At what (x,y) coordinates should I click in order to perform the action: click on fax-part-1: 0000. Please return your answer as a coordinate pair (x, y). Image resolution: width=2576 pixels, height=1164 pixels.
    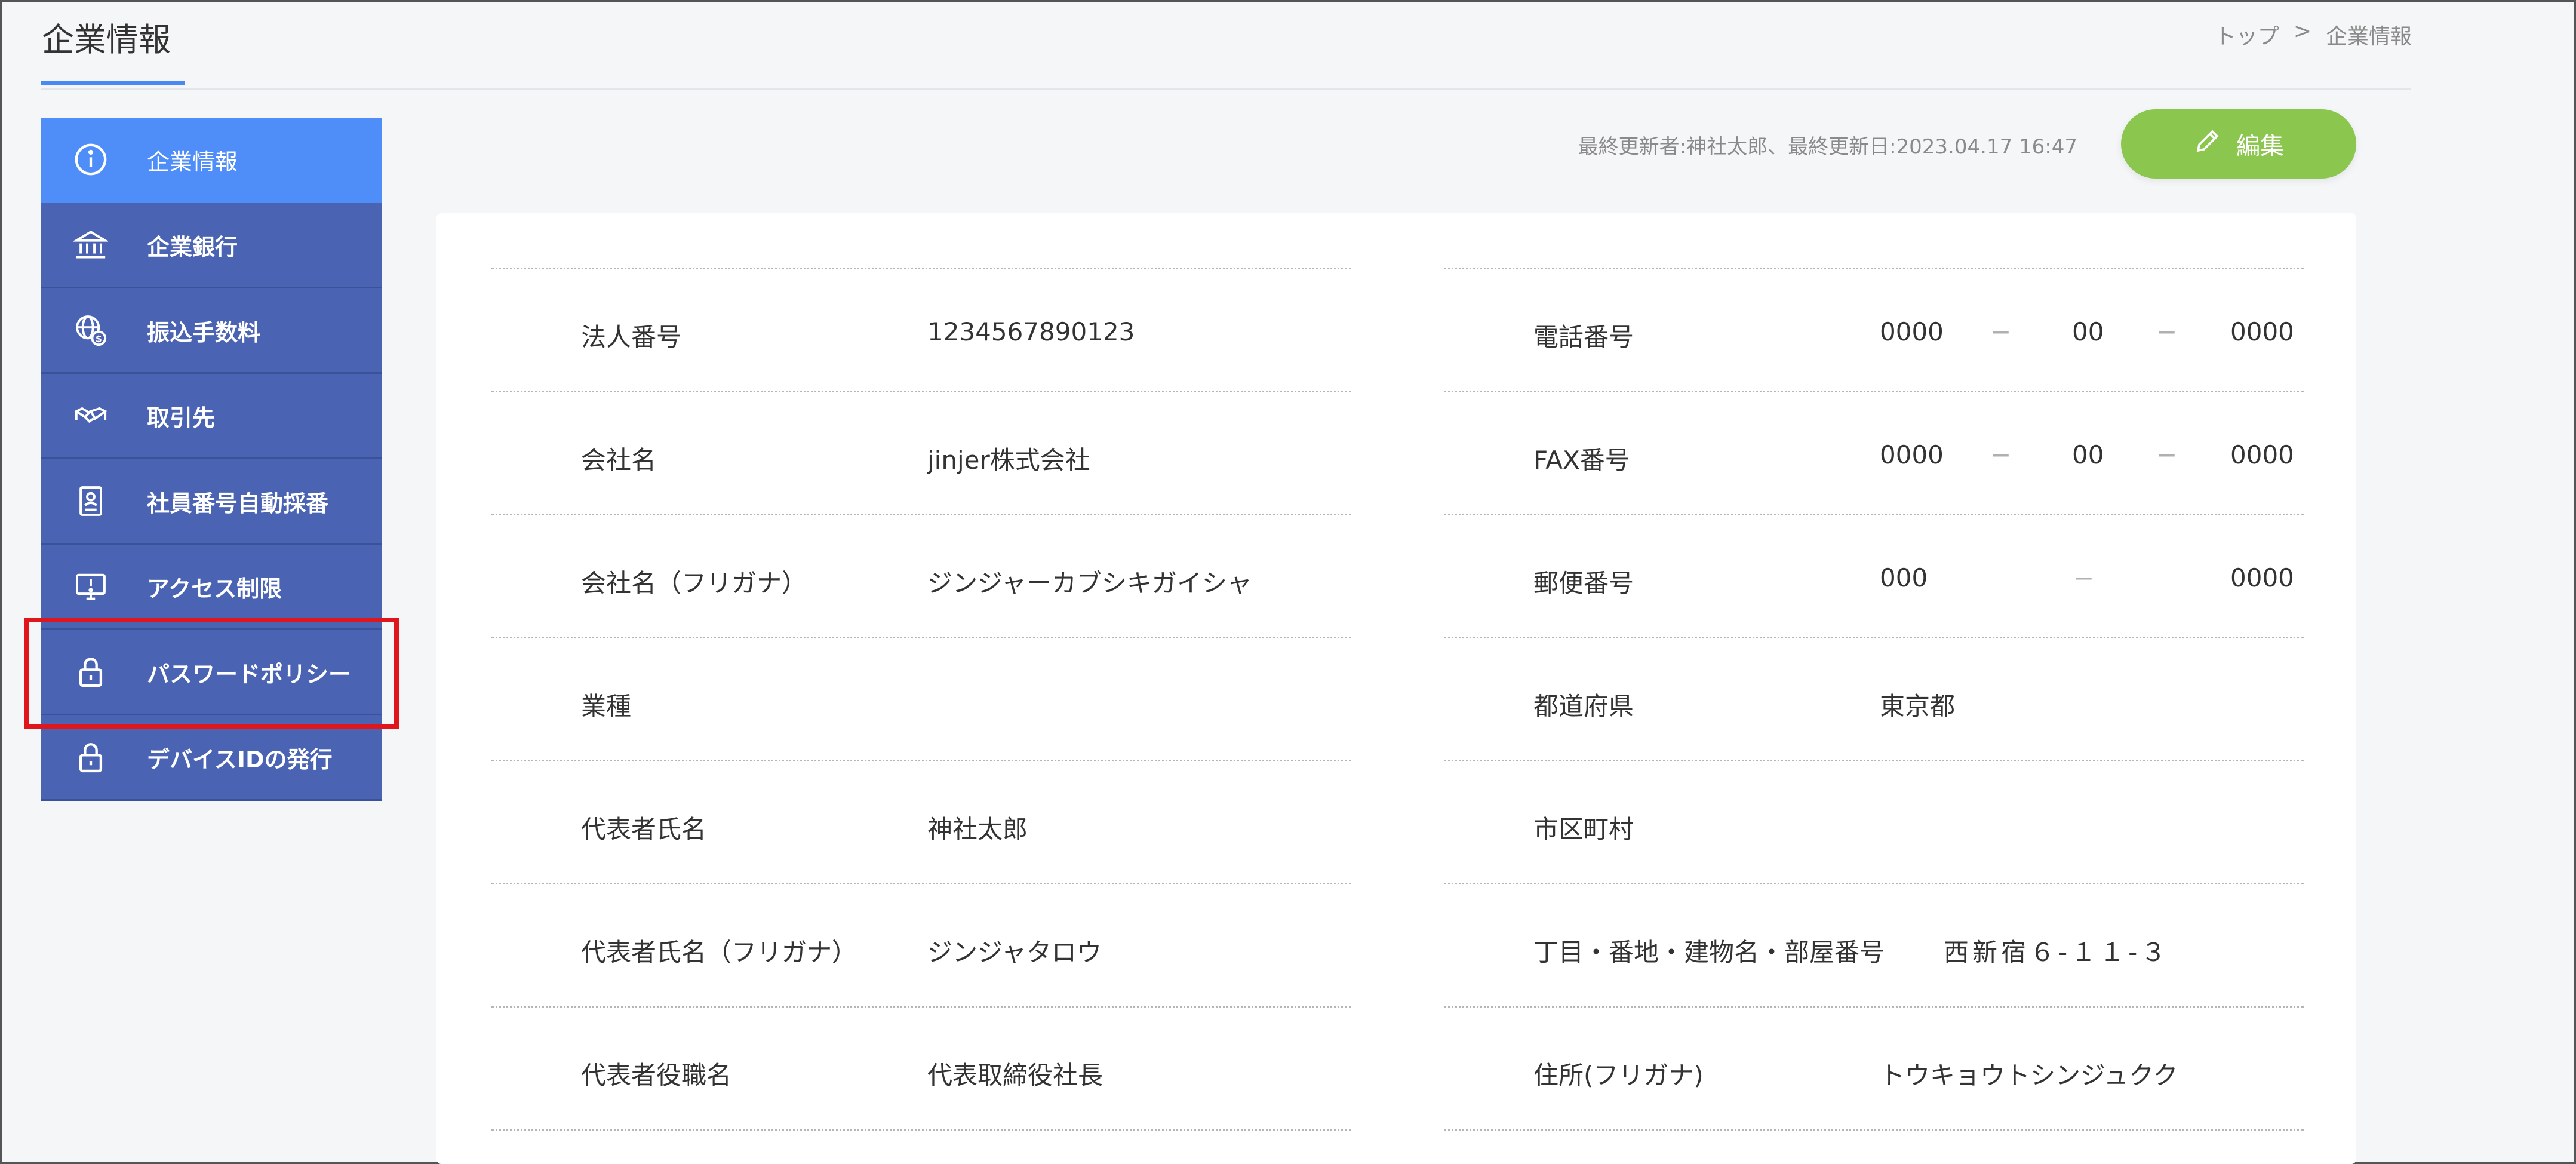
    Looking at the image, I should click on (1912, 455).